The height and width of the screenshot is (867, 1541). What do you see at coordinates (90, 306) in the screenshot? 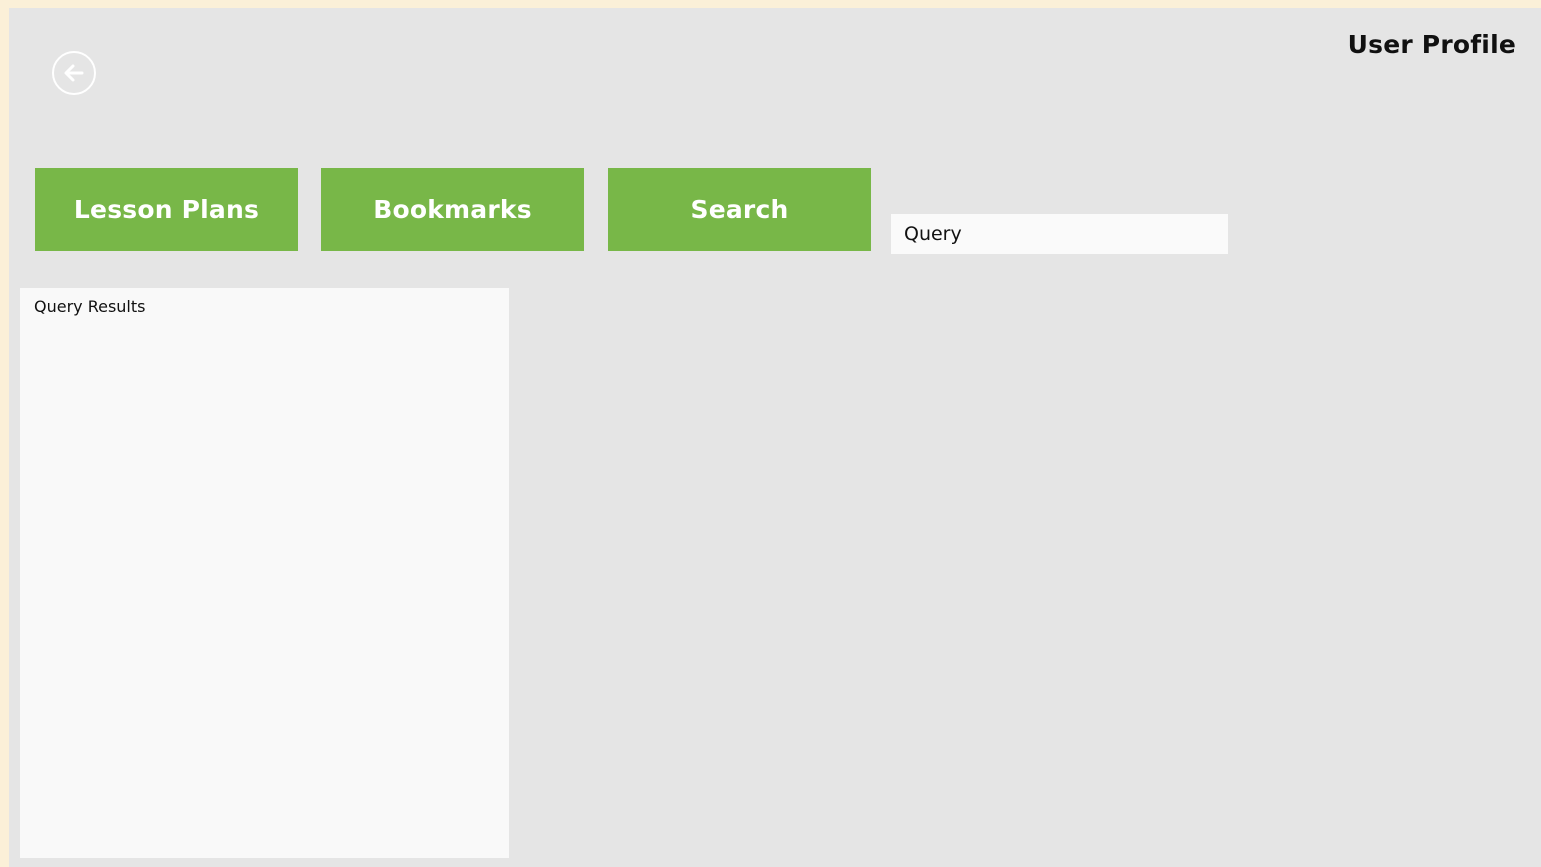
I see `query-results-label: Query Results` at bounding box center [90, 306].